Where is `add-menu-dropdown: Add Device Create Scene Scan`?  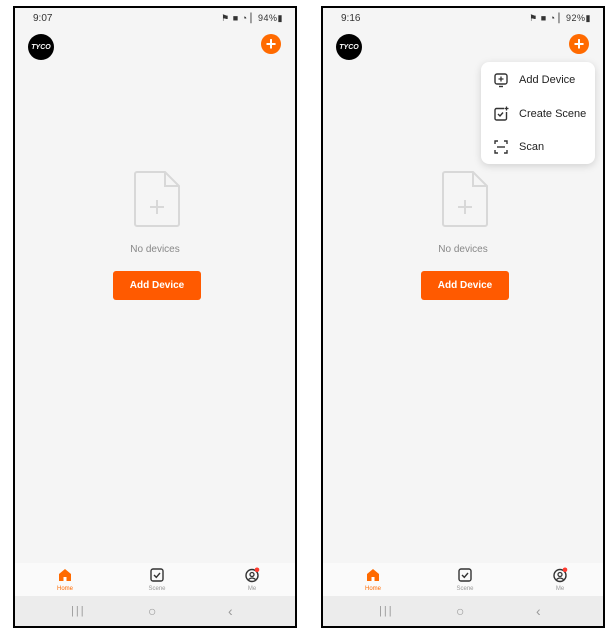 add-menu-dropdown: Add Device Create Scene Scan is located at coordinates (538, 113).